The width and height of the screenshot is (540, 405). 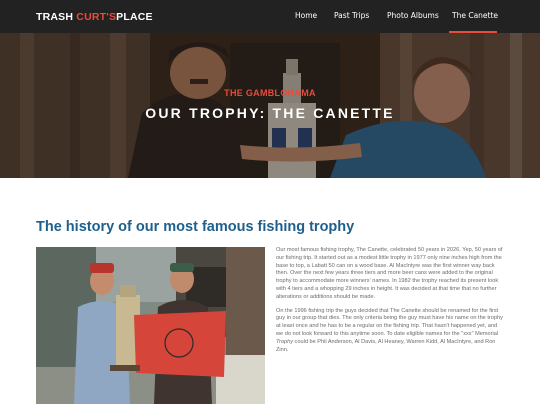 What do you see at coordinates (475, 15) in the screenshot?
I see `nav-the-canette: The Canette` at bounding box center [475, 15].